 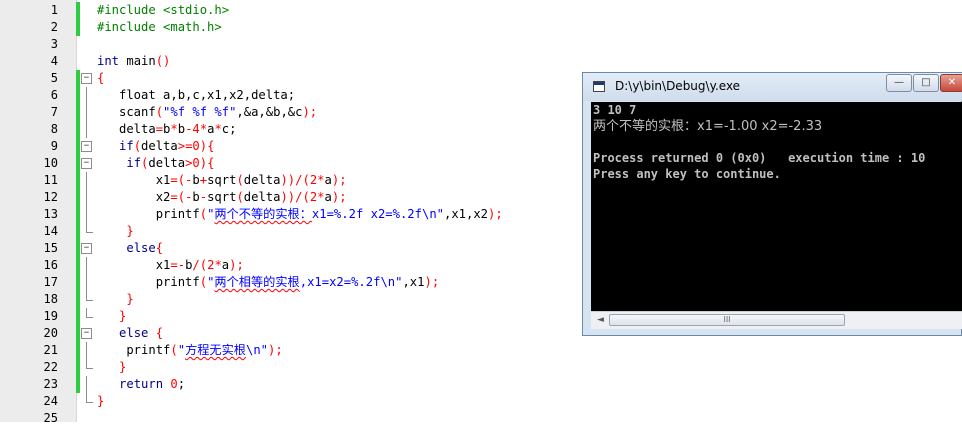 What do you see at coordinates (163, 61) in the screenshot?
I see `code-token: ()` at bounding box center [163, 61].